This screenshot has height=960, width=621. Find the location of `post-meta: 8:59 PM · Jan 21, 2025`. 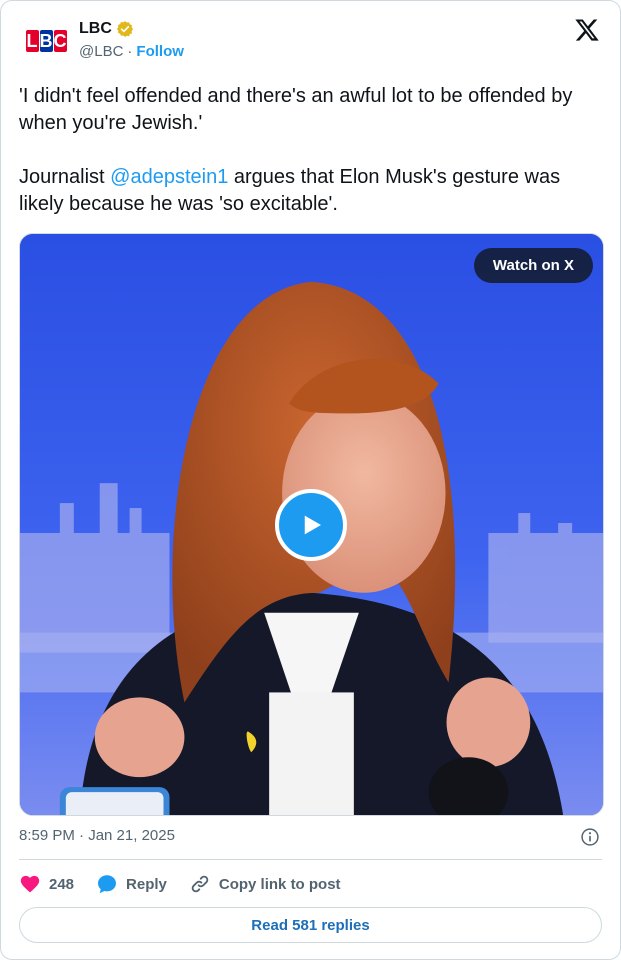

post-meta: 8:59 PM · Jan 21, 2025 is located at coordinates (310, 837).